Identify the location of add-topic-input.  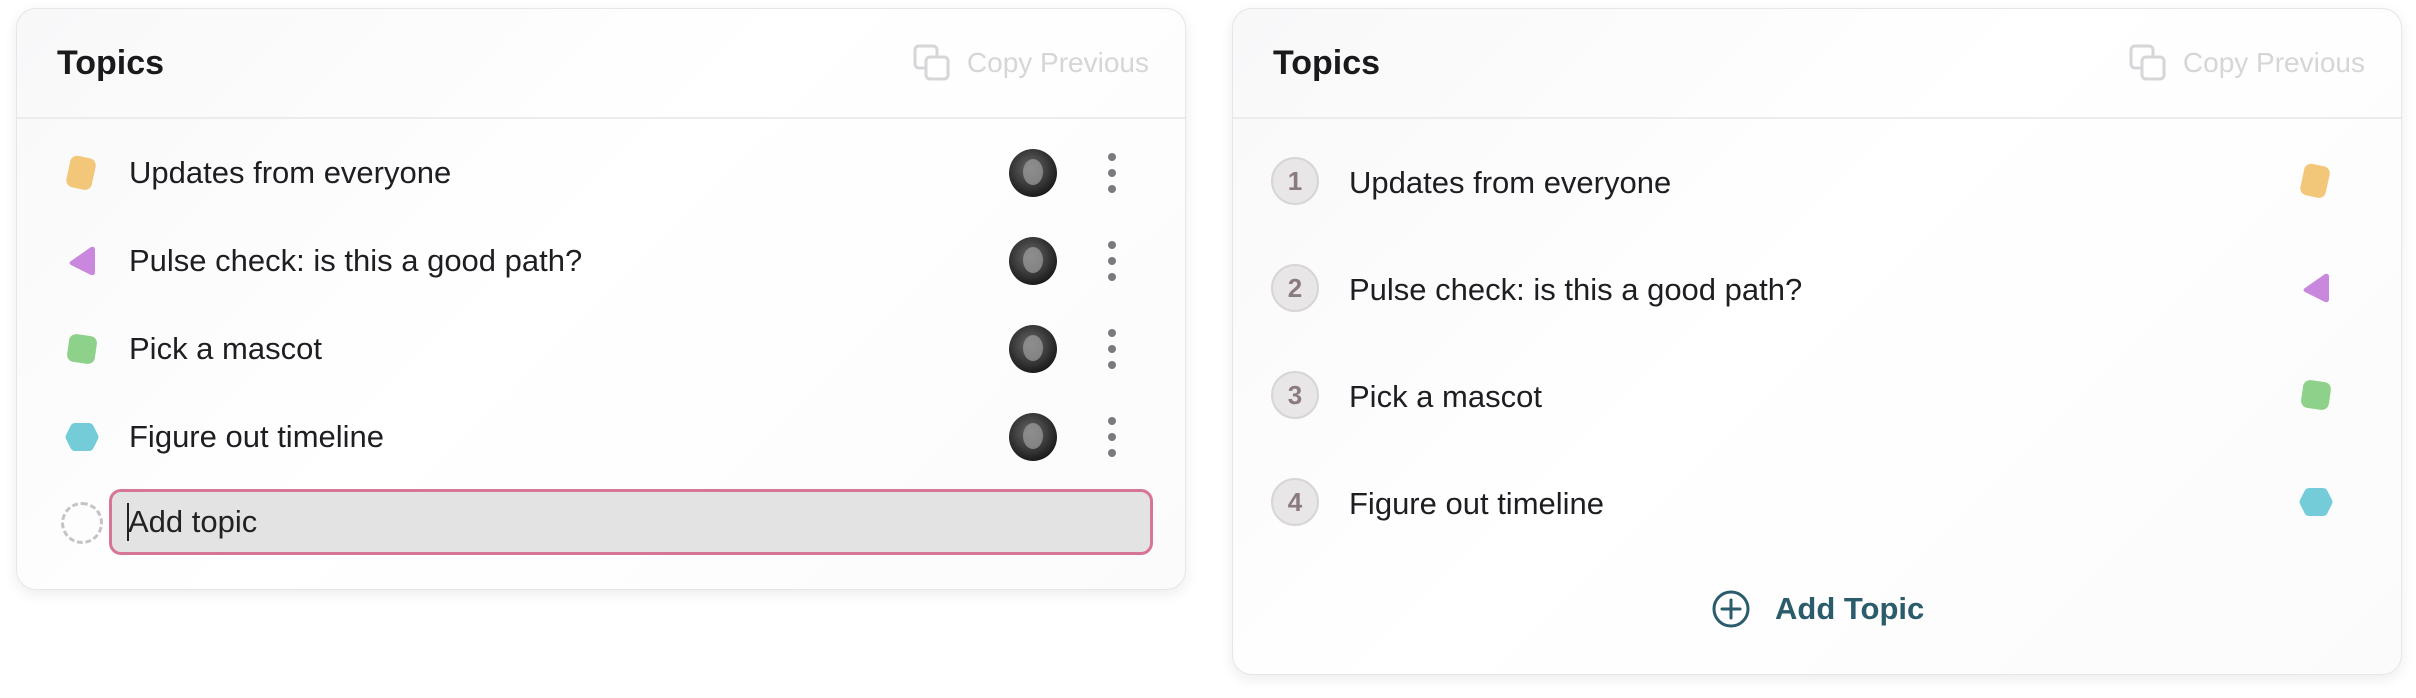
(631, 522).